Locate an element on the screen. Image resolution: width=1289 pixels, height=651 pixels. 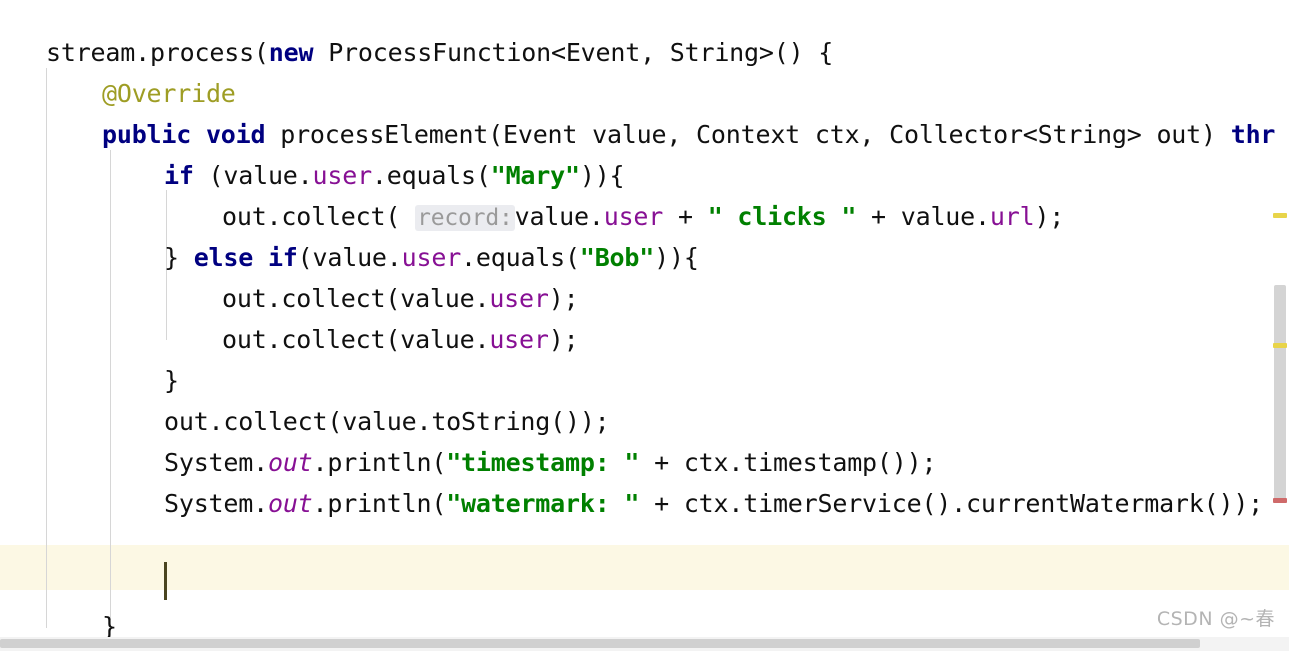
code-token: value. is located at coordinates (559, 216).